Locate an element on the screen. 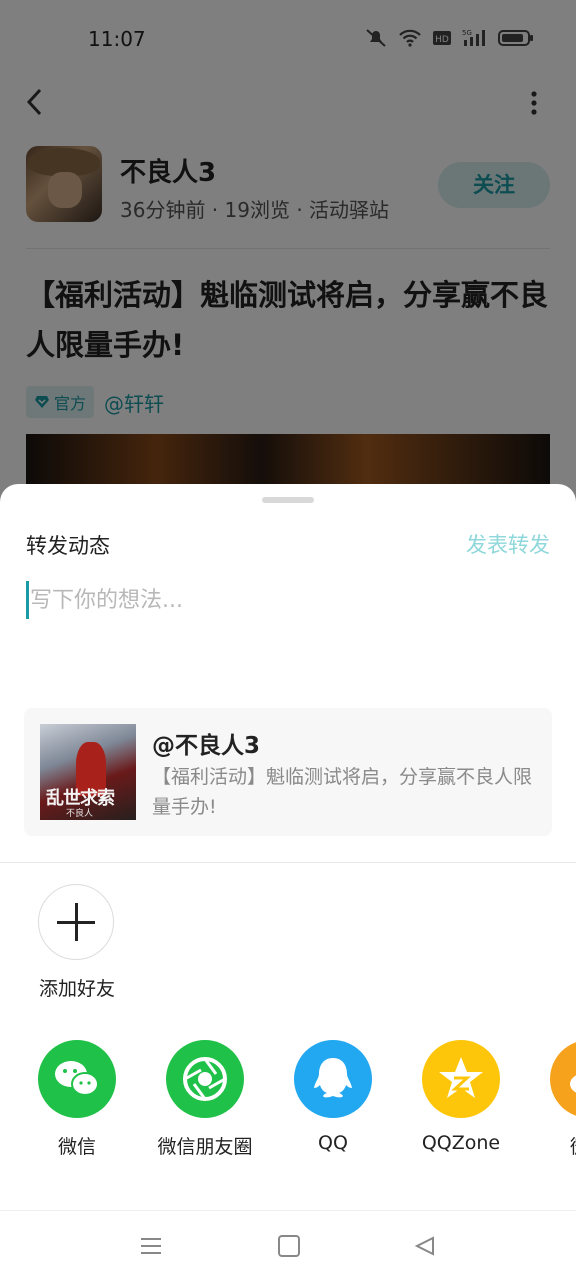  share-targets: 微信 微信朋友圈 QQ QQZone 微博 is located at coordinates (288, 1105).